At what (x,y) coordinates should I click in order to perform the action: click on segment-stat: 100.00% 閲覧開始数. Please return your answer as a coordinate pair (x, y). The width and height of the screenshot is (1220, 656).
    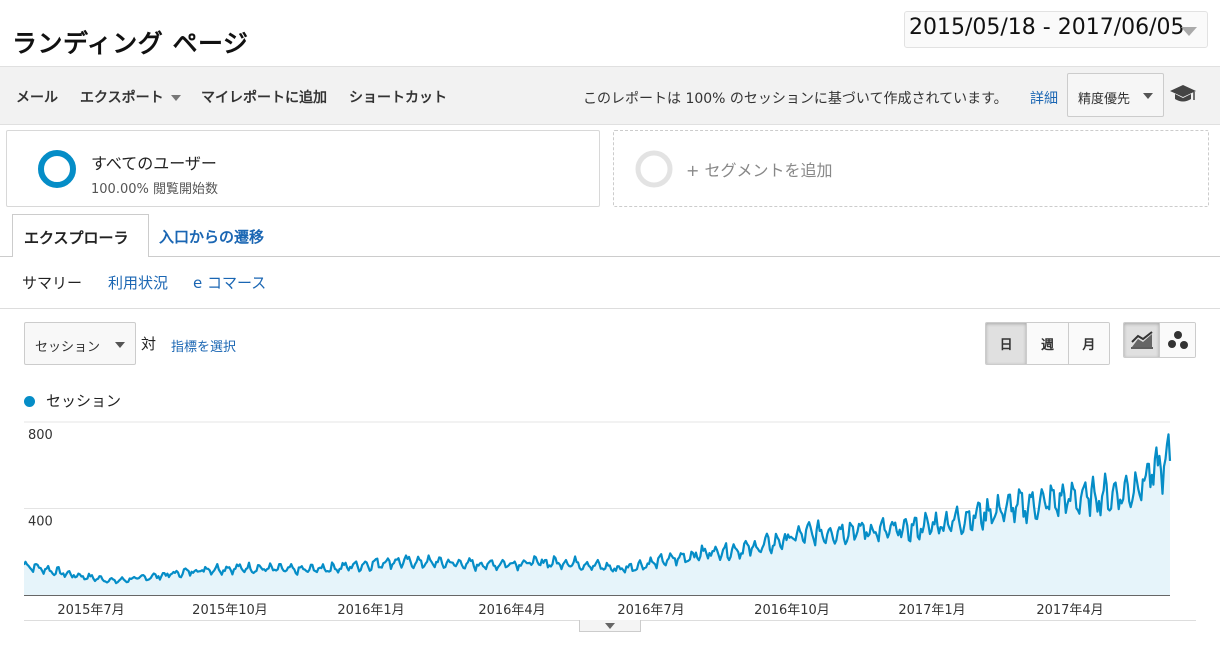
    Looking at the image, I should click on (154, 189).